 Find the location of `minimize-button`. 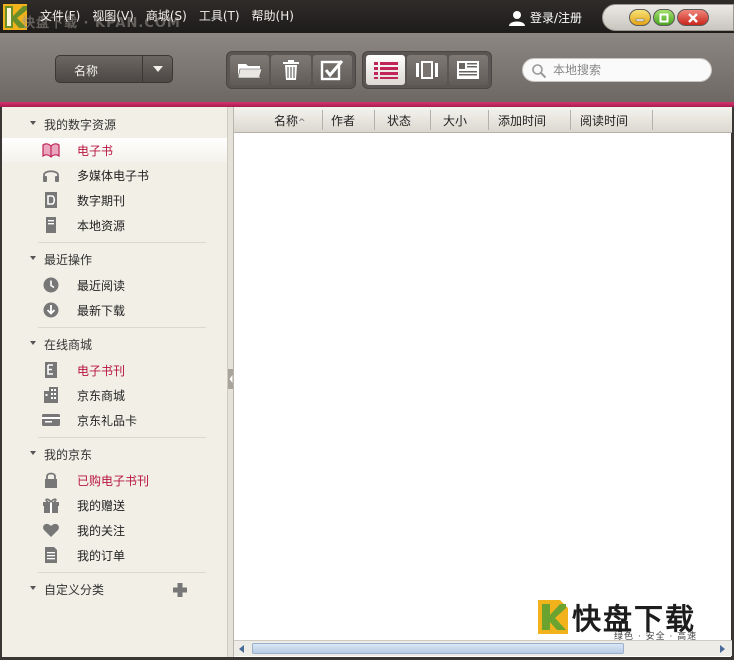

minimize-button is located at coordinates (640, 17).